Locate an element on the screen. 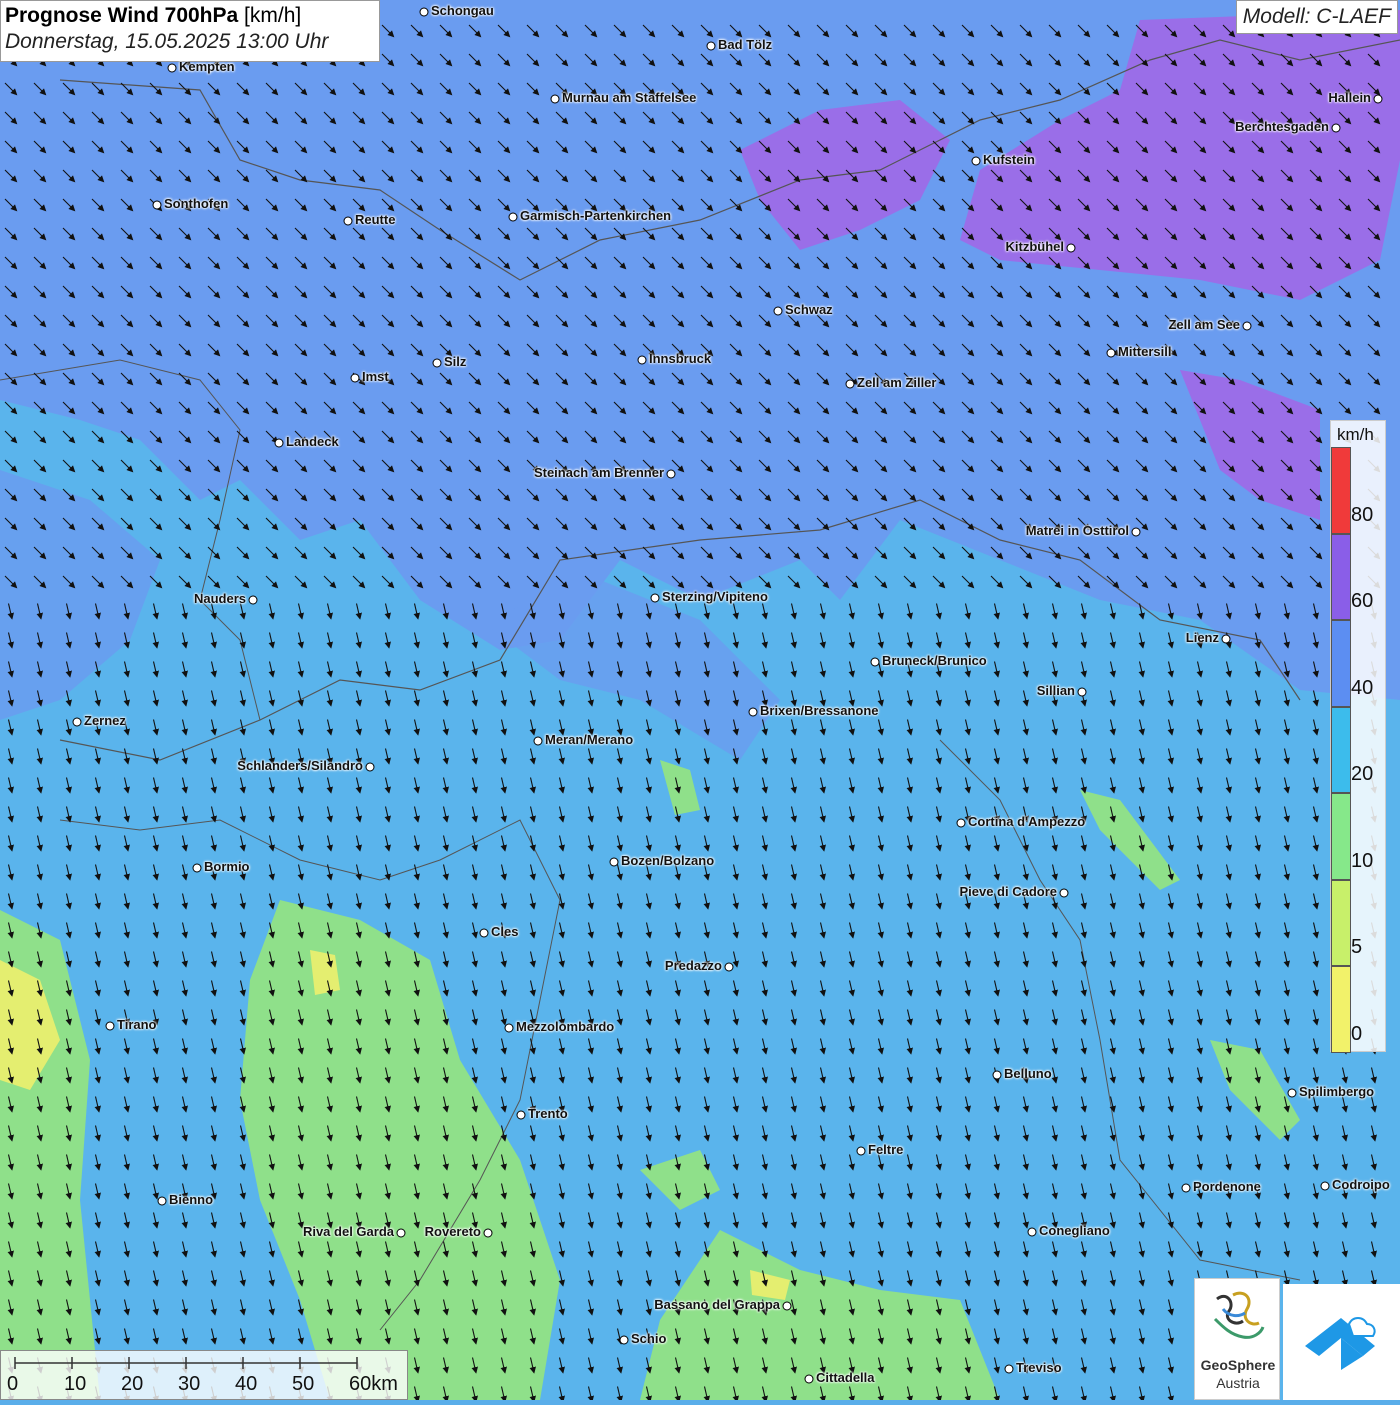  city-label: Mittersill is located at coordinates (1144, 351).